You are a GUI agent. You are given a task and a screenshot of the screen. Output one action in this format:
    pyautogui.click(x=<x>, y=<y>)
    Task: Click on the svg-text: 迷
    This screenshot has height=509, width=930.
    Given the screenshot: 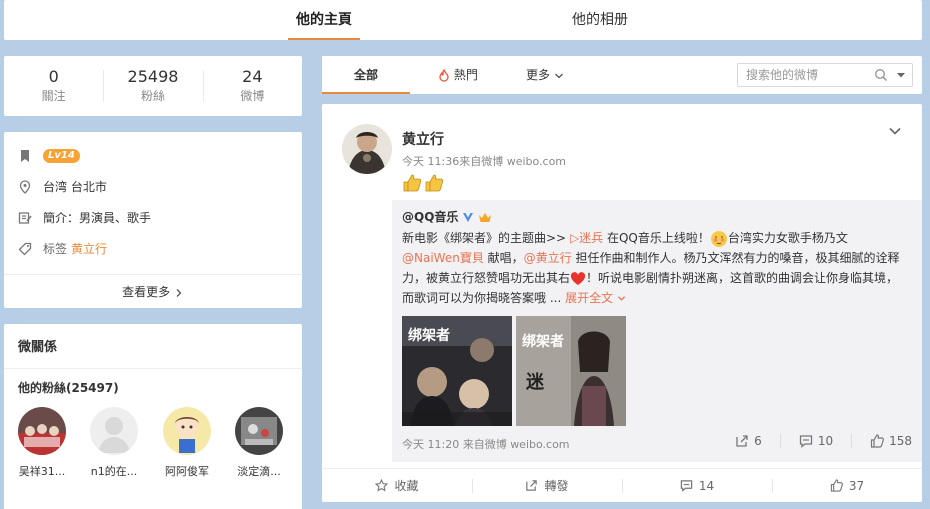 What is the action you would take?
    pyautogui.click(x=535, y=382)
    